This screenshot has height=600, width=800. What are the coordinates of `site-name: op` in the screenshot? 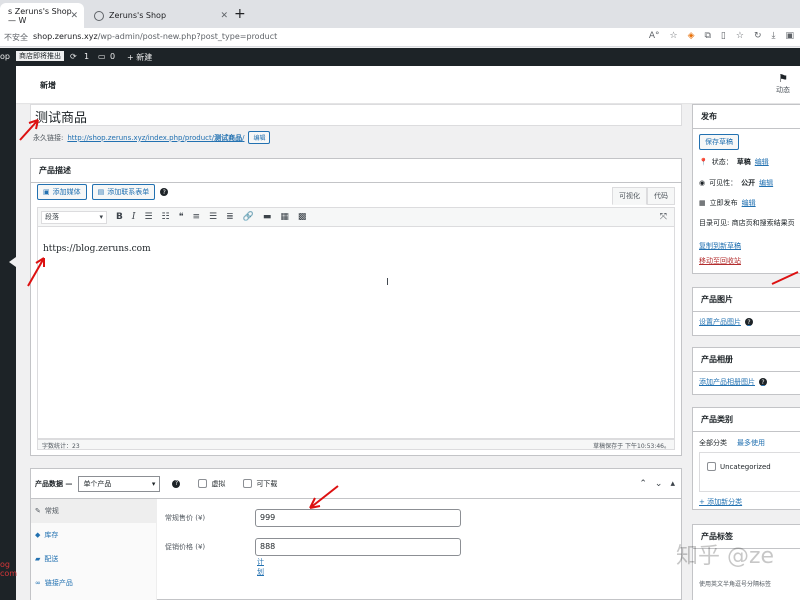 It's located at (5, 56).